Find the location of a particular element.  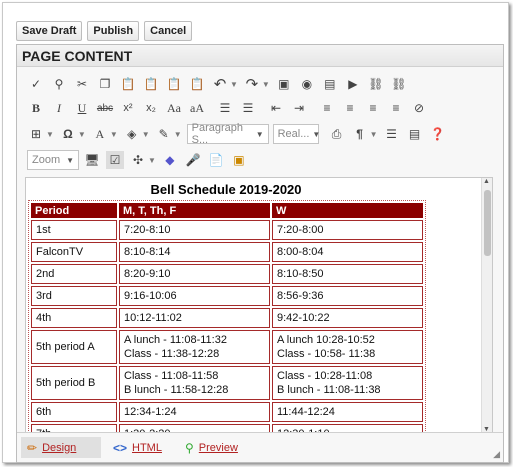

formatting-dropdown-icon: ▼ is located at coordinates (374, 134).